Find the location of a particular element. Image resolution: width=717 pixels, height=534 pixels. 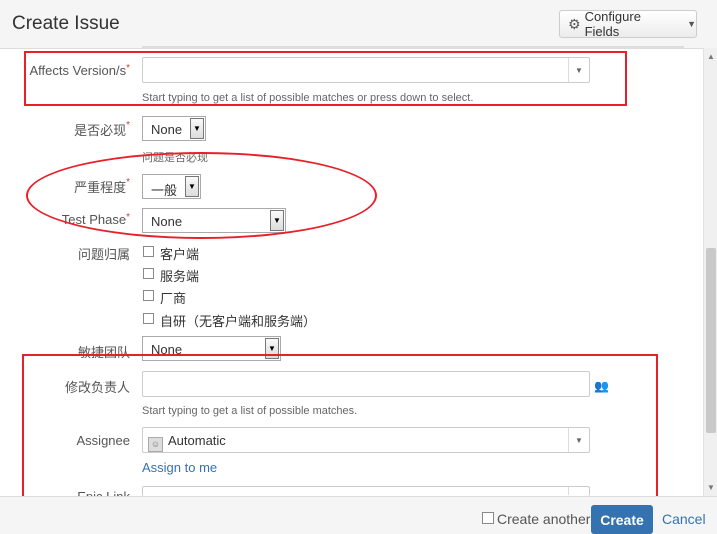

cancel-link: Cancel is located at coordinates (684, 519).